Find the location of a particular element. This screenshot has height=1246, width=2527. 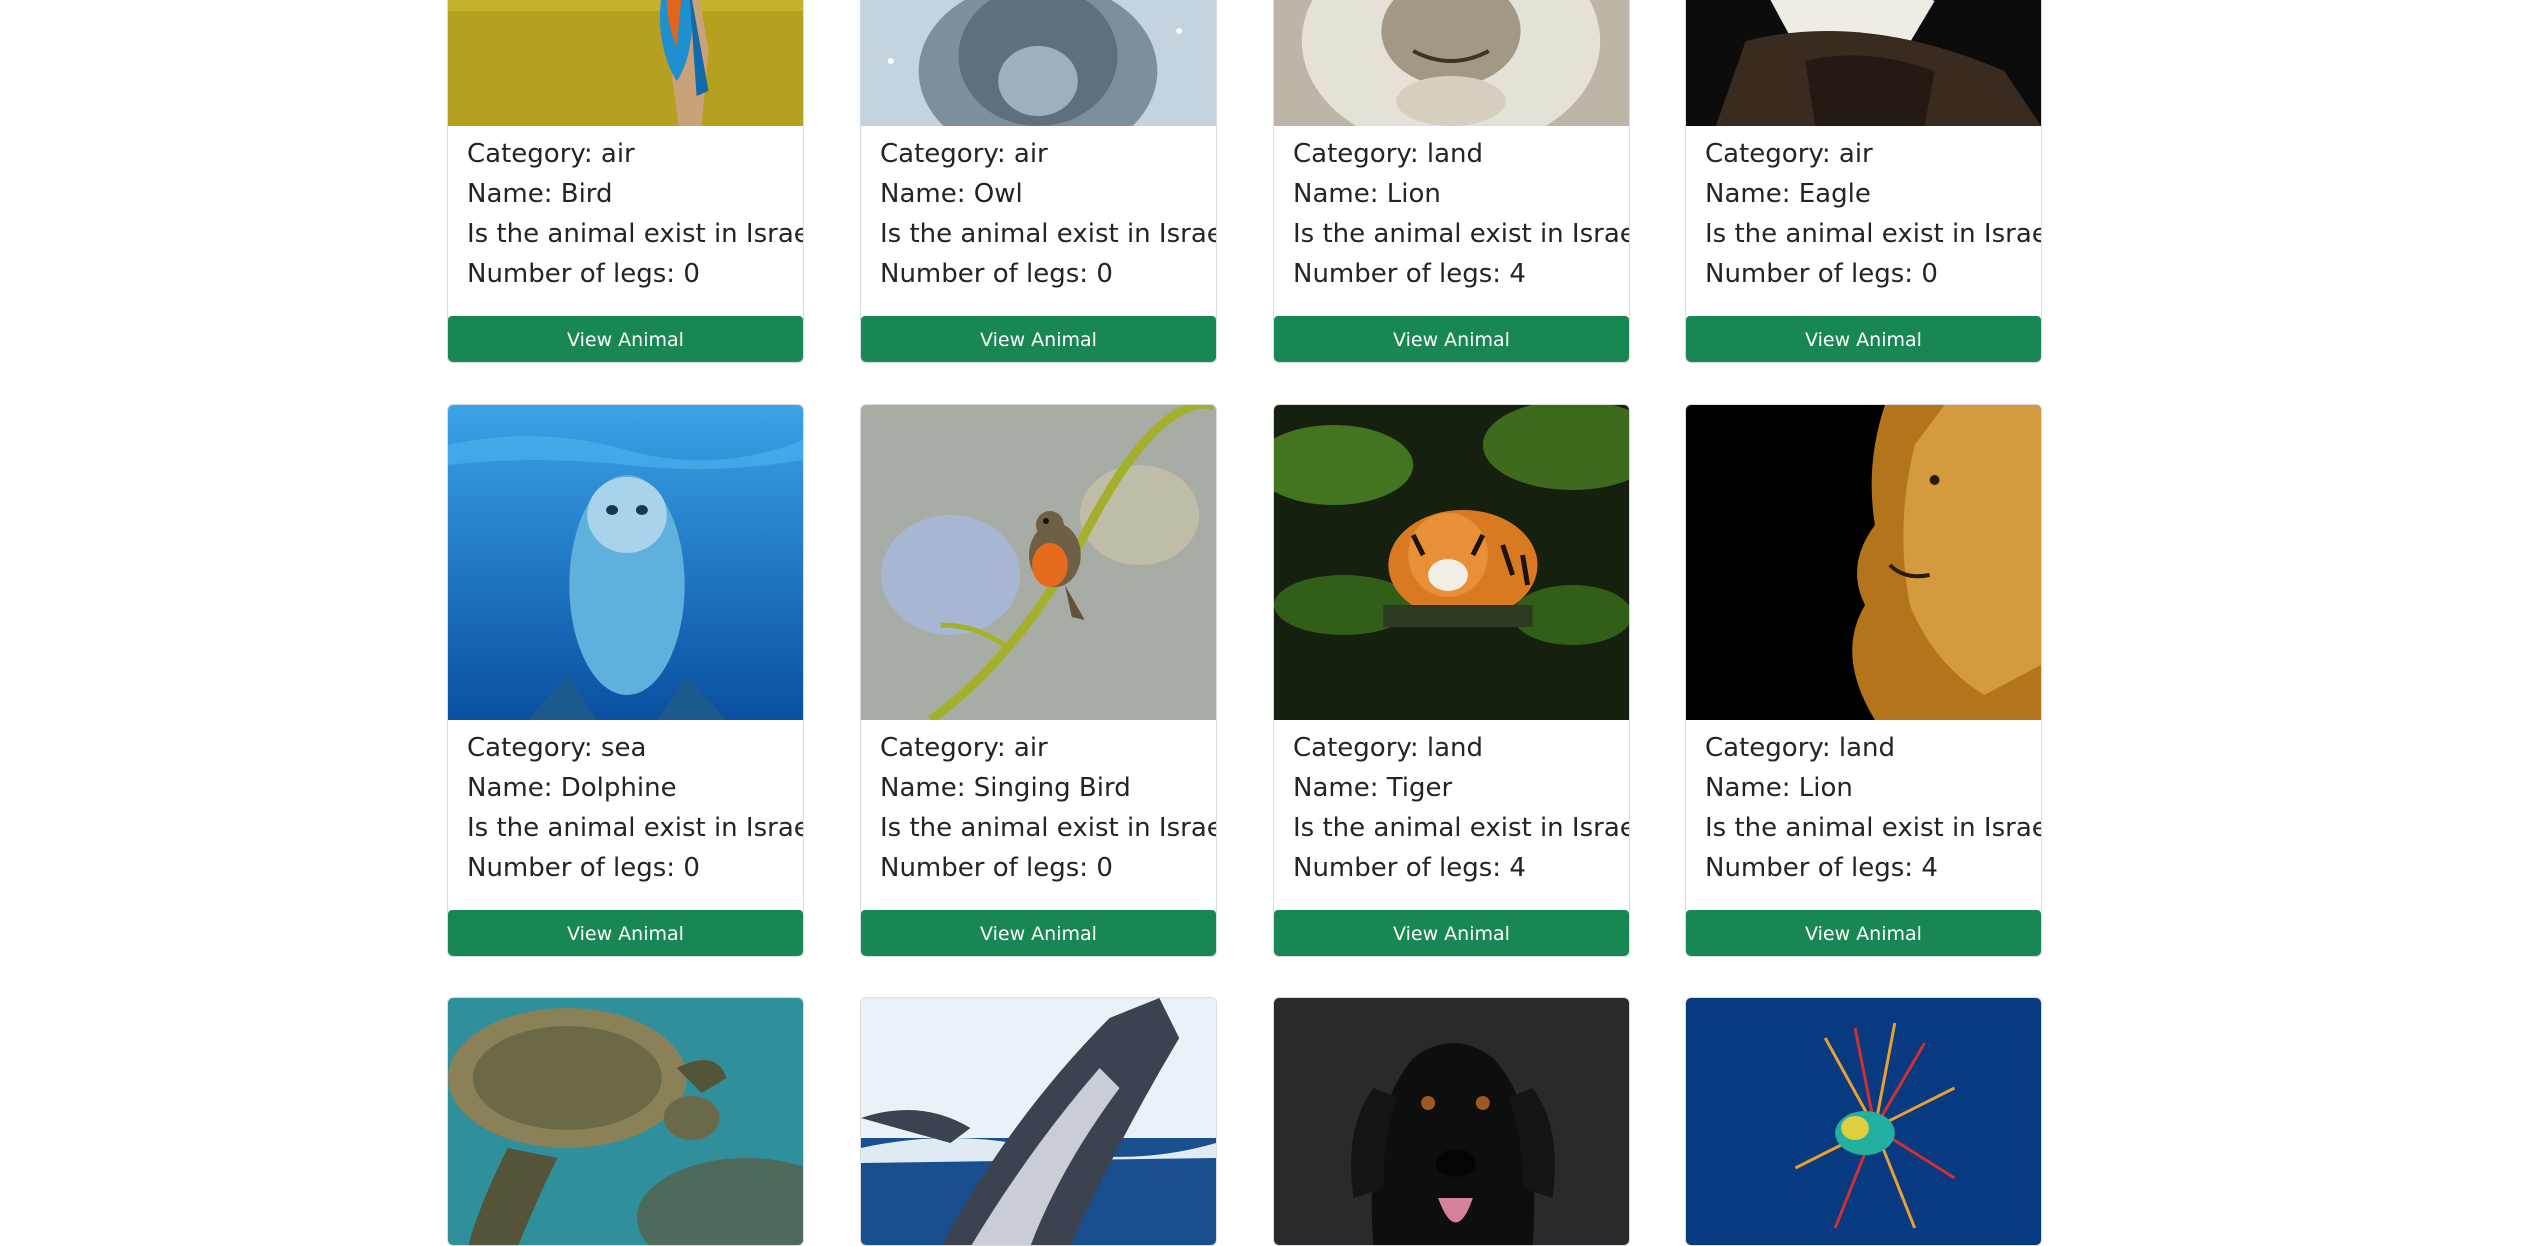

animal-name: Name: Bird is located at coordinates (540, 194).